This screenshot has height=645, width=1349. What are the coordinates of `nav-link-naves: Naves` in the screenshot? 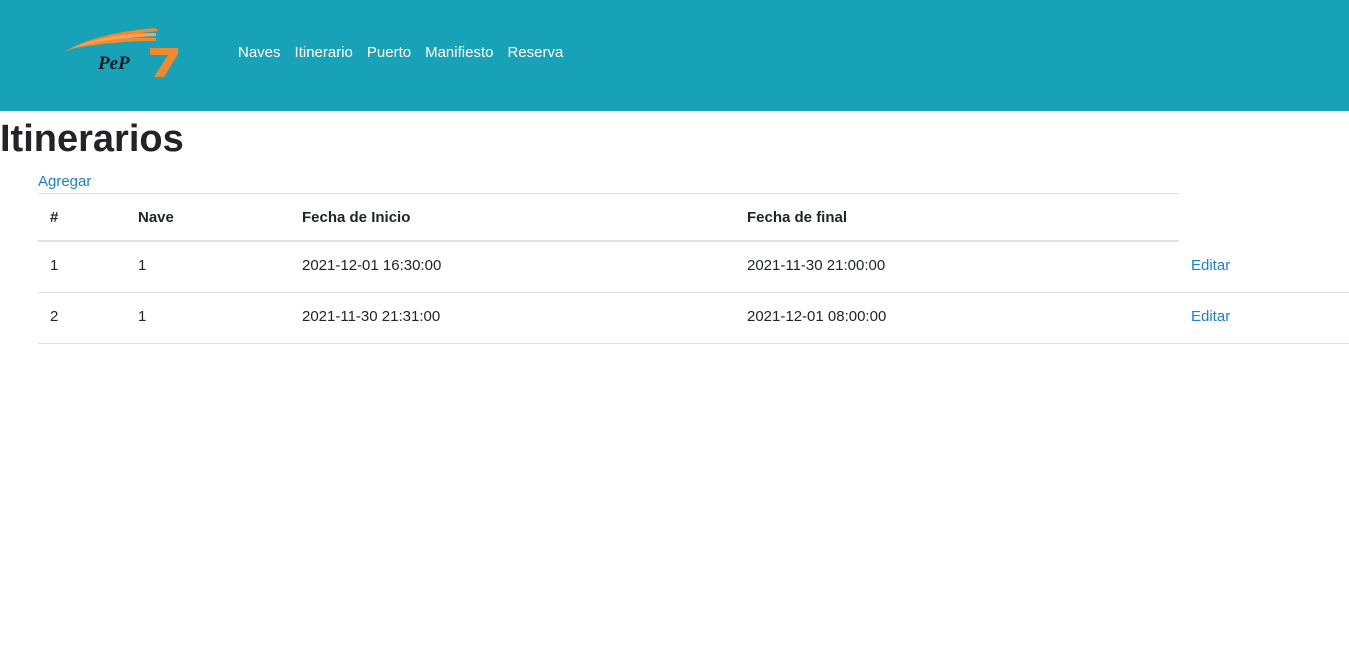 It's located at (259, 53).